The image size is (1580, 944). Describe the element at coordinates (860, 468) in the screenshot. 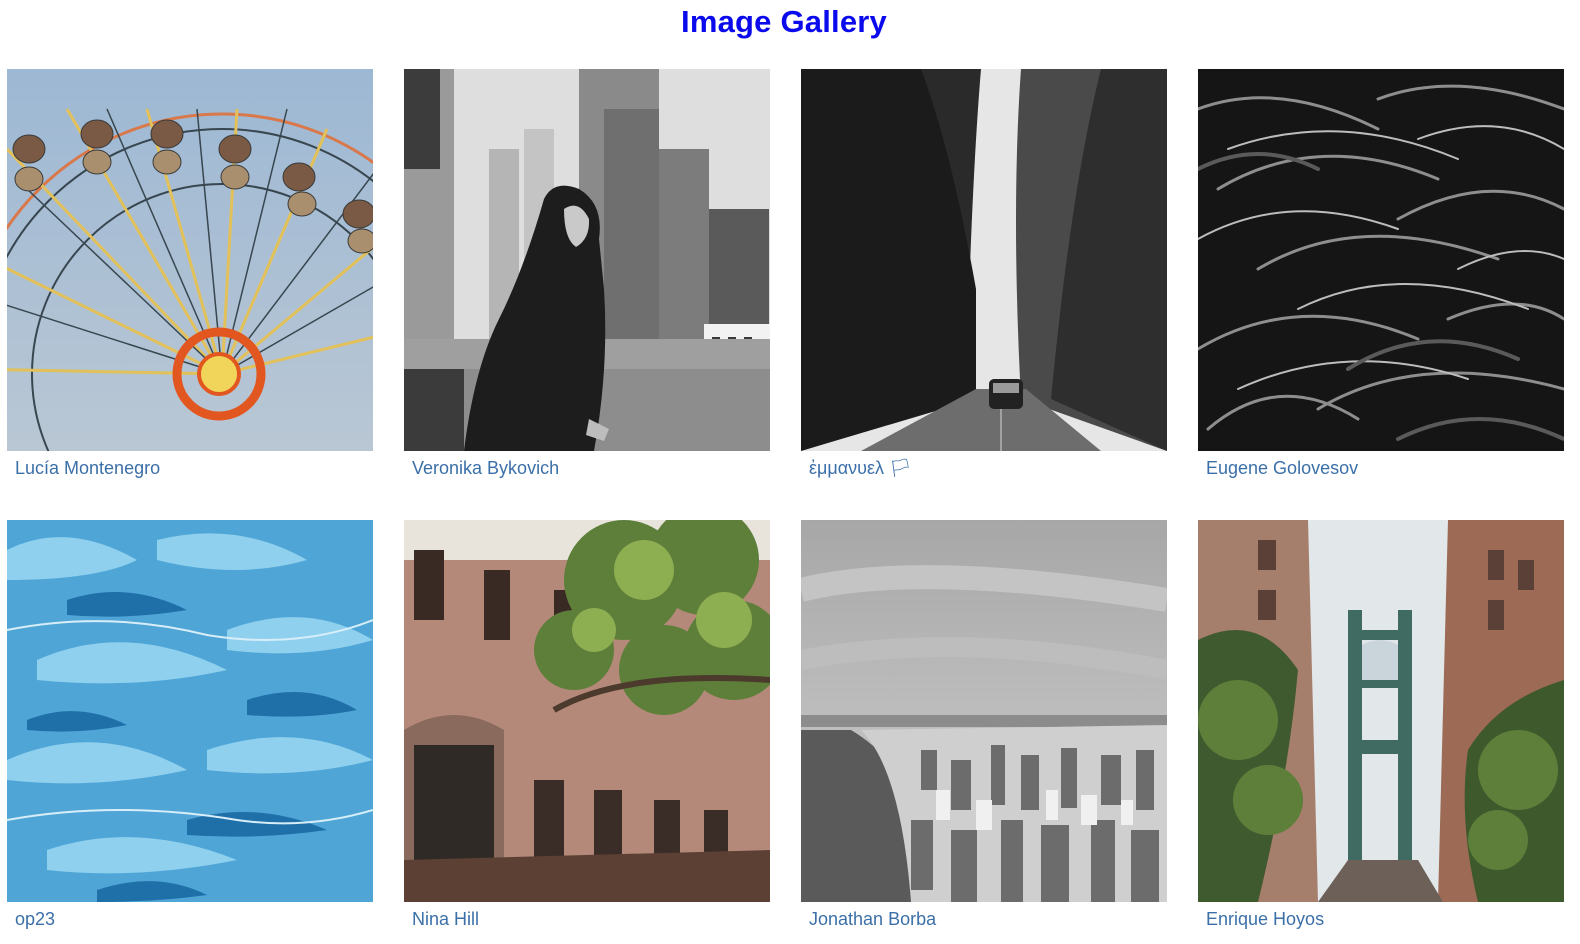

I see `photo-author-link: ἐμμανυελ 🏳` at that location.